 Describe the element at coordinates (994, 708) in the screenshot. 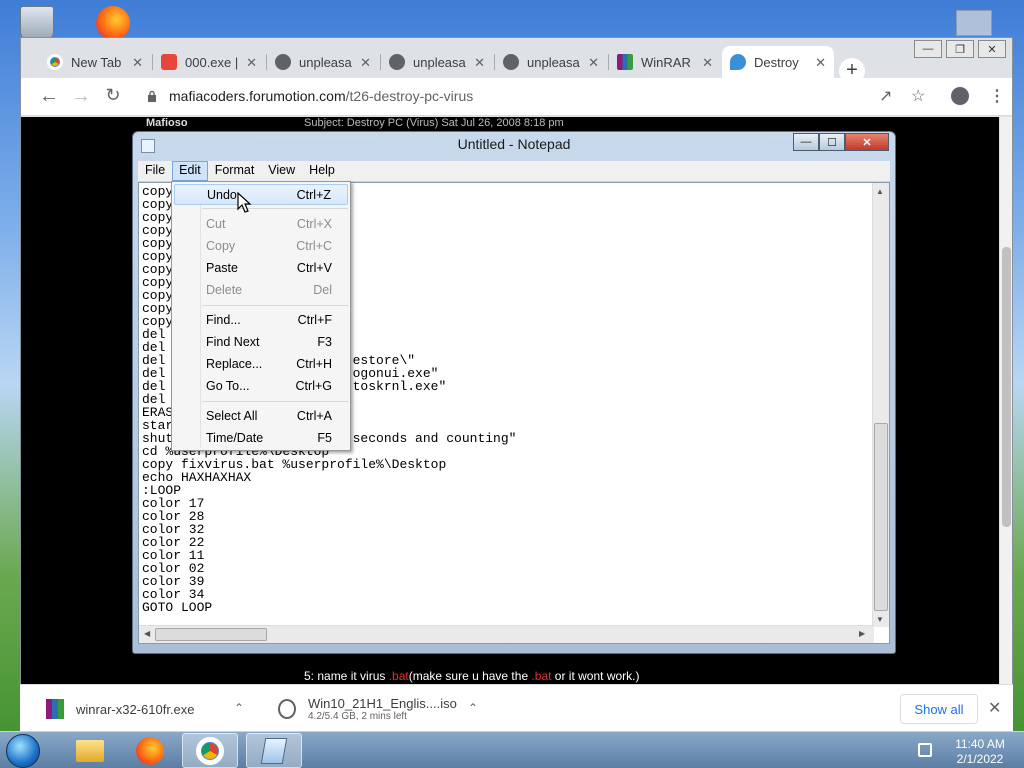

I see `close-downloads-icon: ✕` at that location.